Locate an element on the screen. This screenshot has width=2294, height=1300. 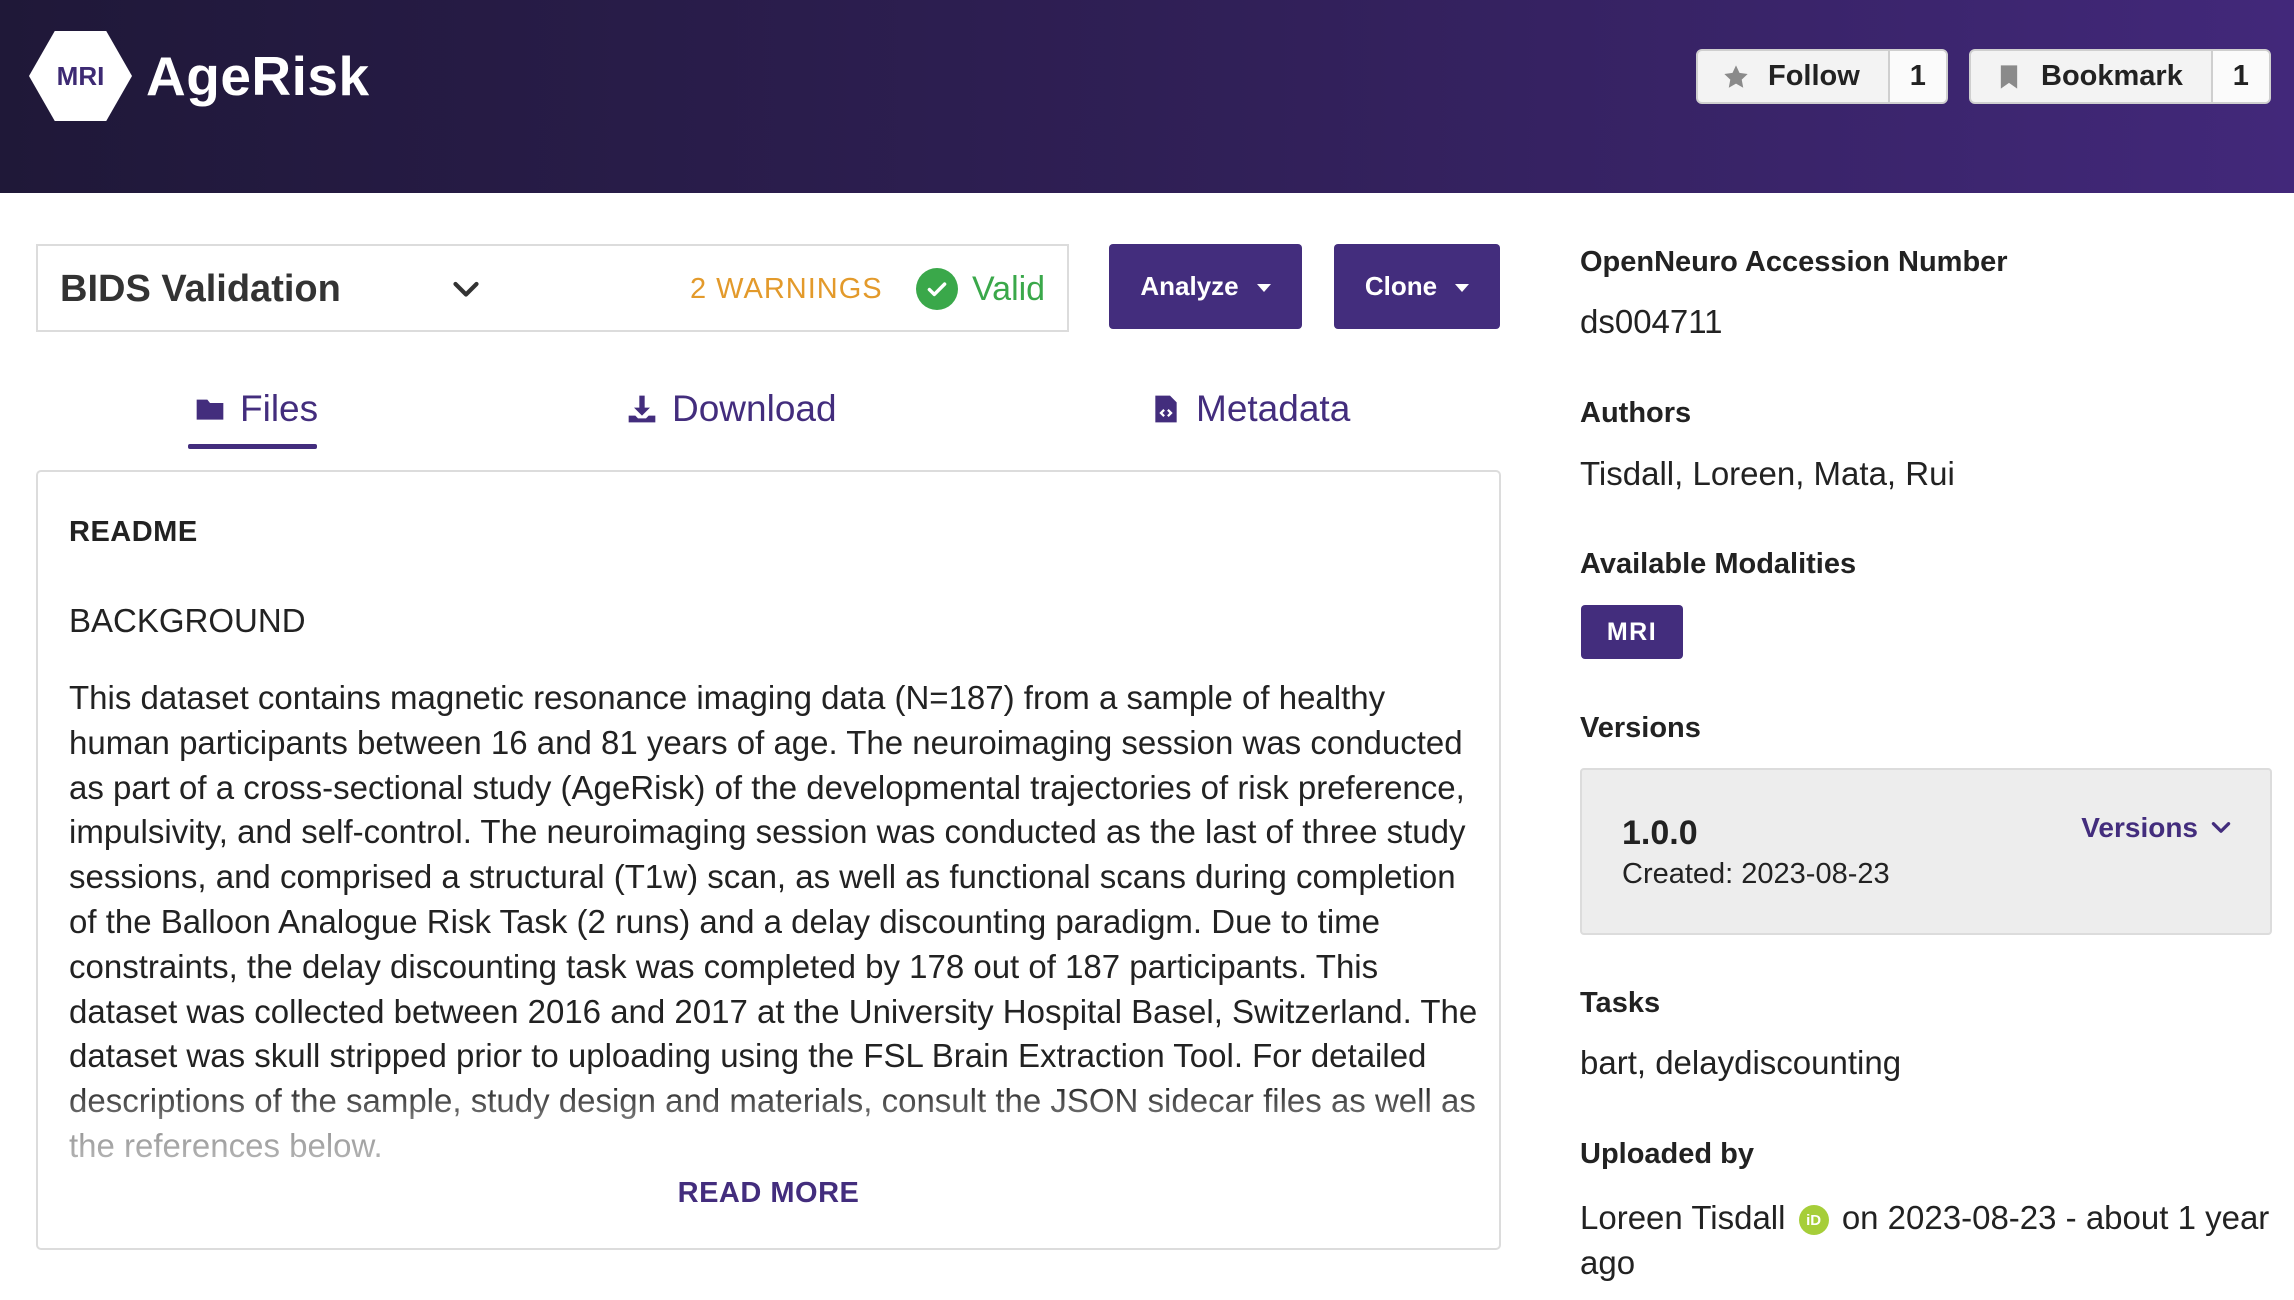
follow-count: 1 is located at coordinates (1917, 76).